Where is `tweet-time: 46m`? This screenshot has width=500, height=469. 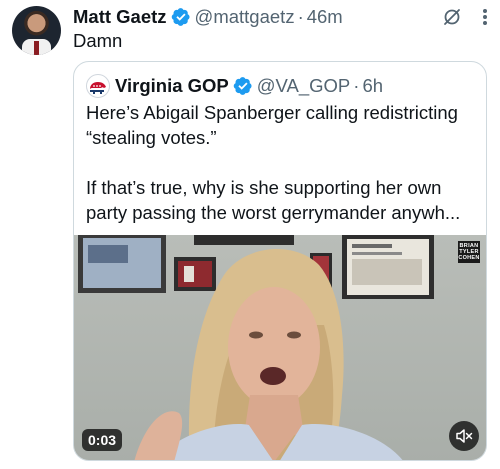 tweet-time: 46m is located at coordinates (325, 17).